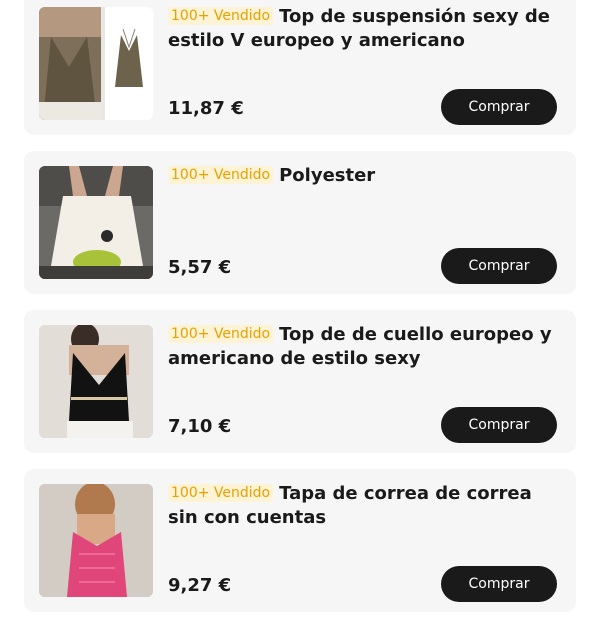  What do you see at coordinates (200, 426) in the screenshot?
I see `product-price: 7,10 €` at bounding box center [200, 426].